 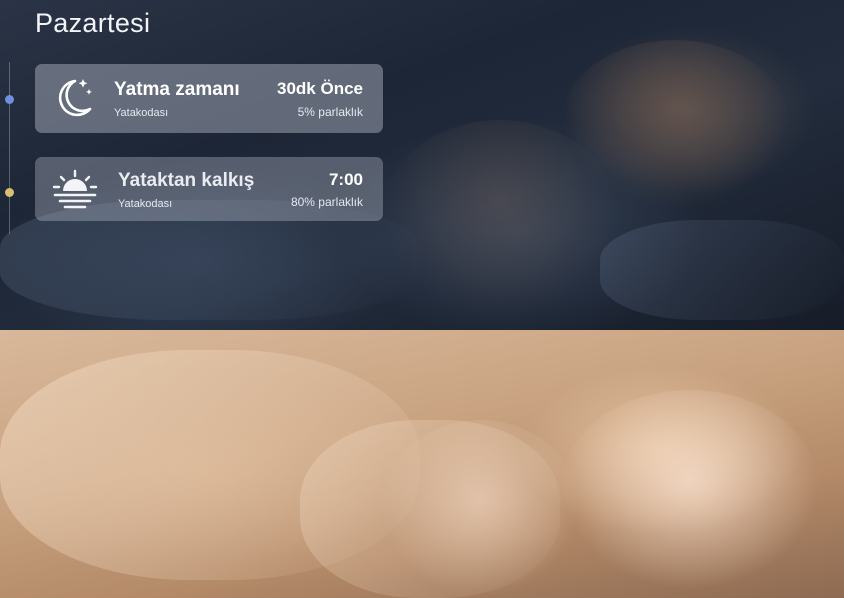 What do you see at coordinates (320, 88) in the screenshot?
I see `schedule-time: 30dk Önce` at bounding box center [320, 88].